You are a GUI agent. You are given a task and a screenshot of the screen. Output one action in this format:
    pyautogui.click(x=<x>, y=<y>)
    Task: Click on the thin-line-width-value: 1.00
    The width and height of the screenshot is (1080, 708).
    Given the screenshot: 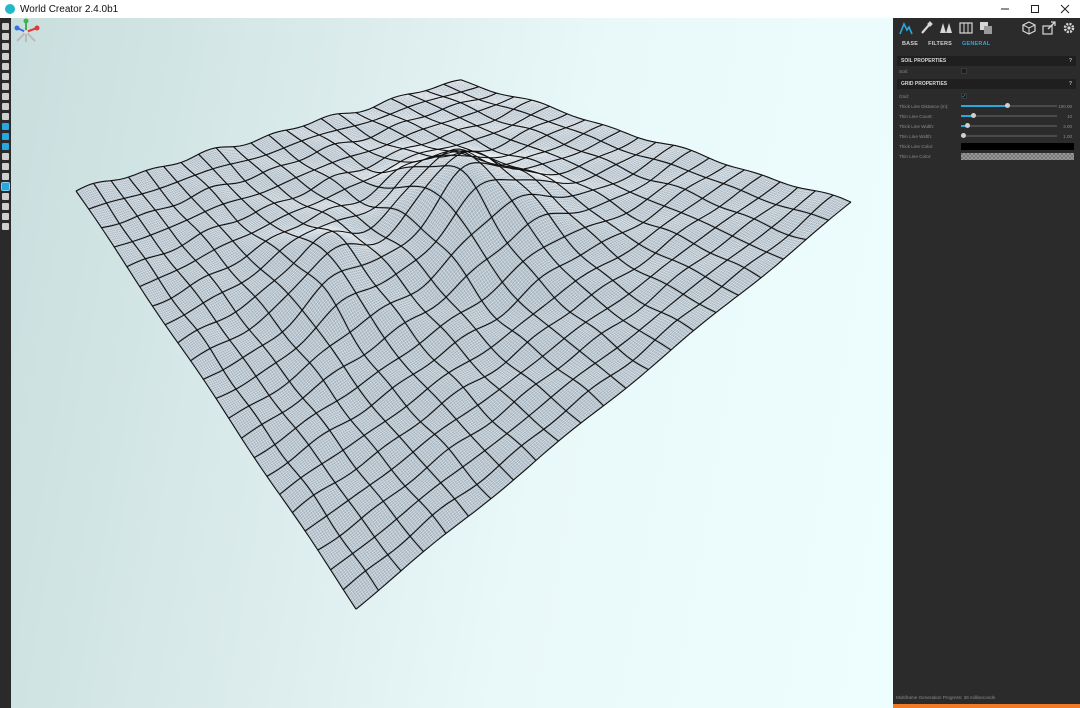 What is the action you would take?
    pyautogui.click(x=1067, y=136)
    